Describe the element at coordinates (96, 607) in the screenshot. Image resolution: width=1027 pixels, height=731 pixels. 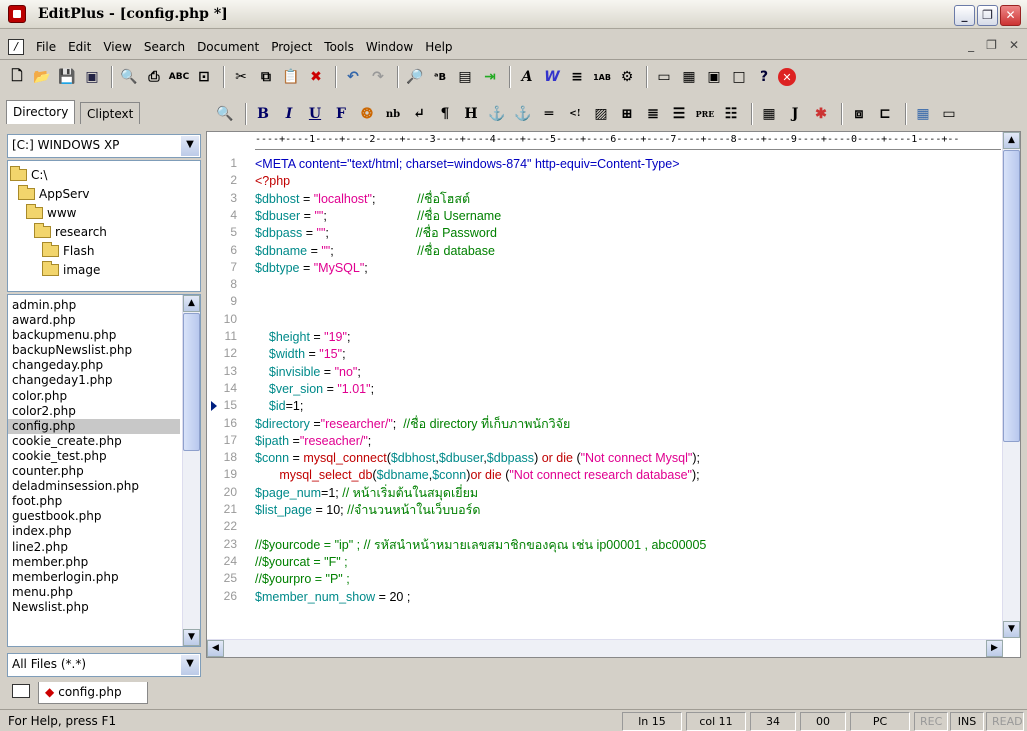
I see `file-item: Newslist.php` at that location.